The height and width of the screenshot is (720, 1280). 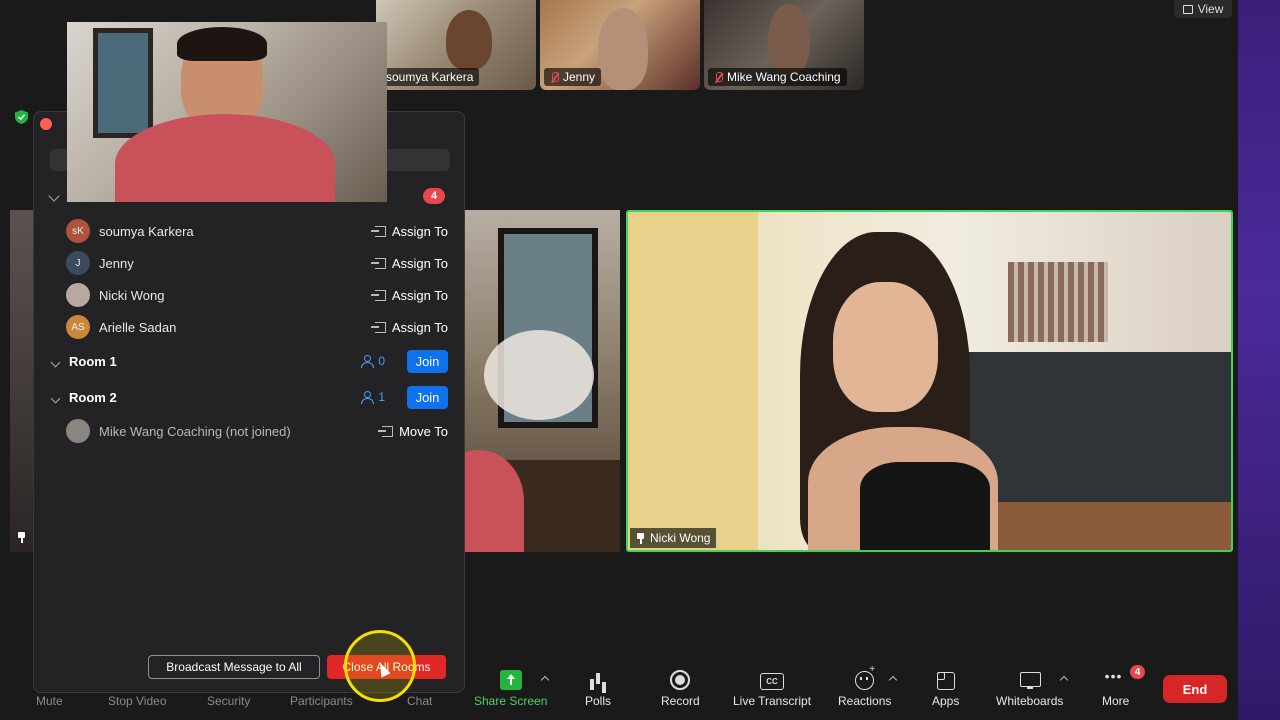 I want to click on list-item: AS Arielle Sadan Assign To, so click(x=257, y=327).